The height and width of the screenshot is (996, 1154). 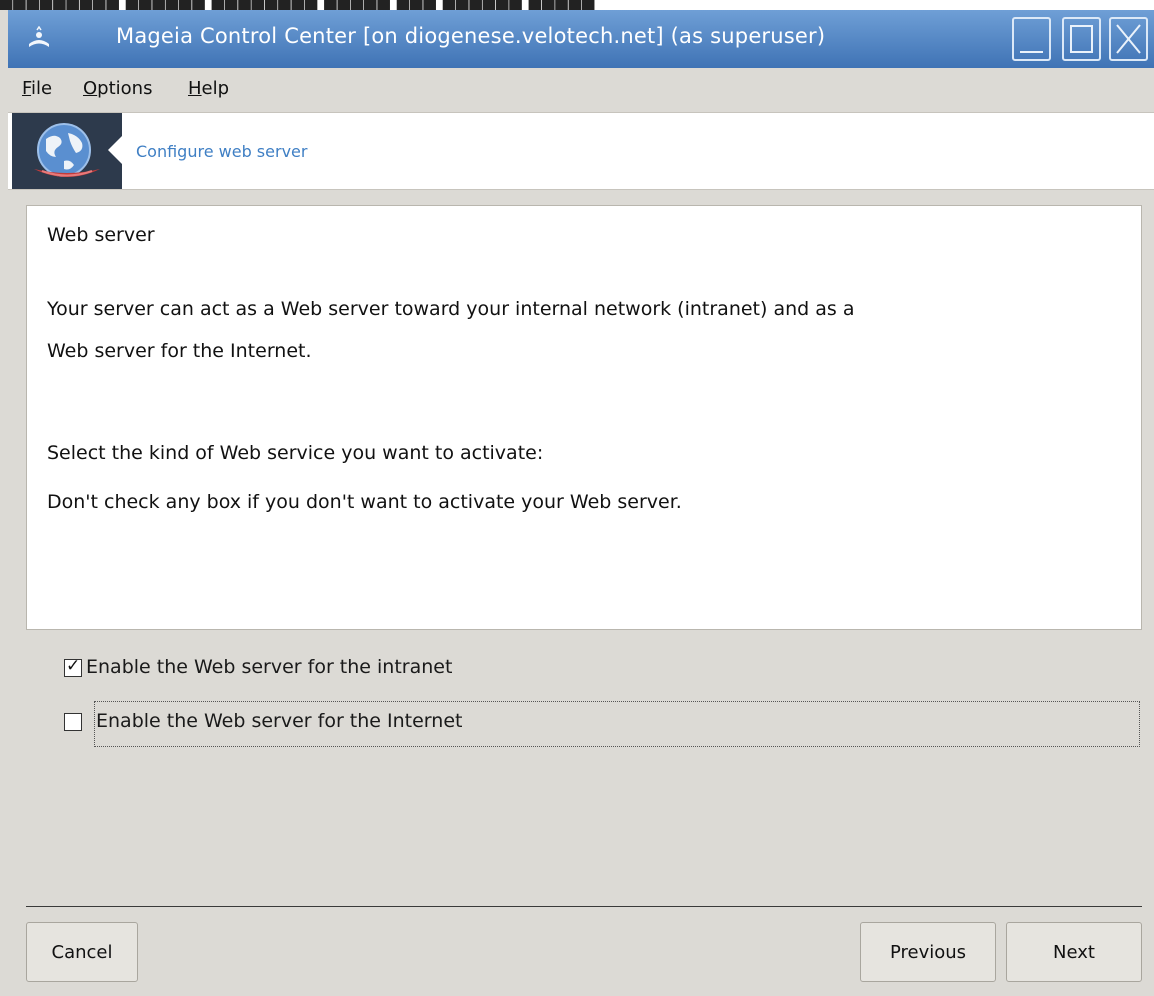 I want to click on previous-button: Previous, so click(x=928, y=952).